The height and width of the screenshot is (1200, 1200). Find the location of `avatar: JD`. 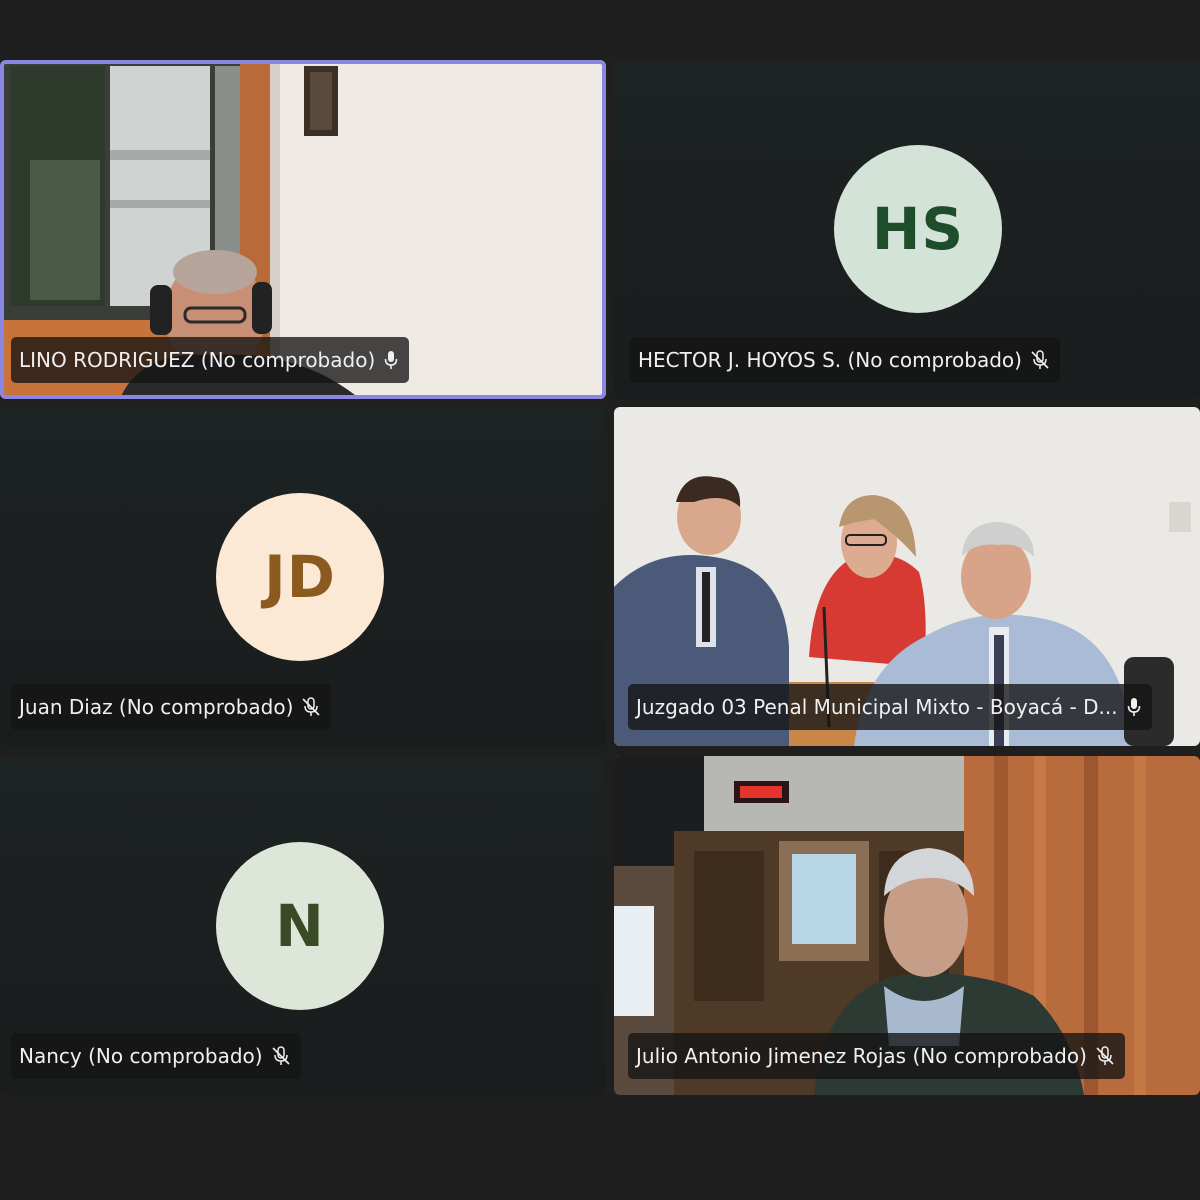

avatar: JD is located at coordinates (300, 577).